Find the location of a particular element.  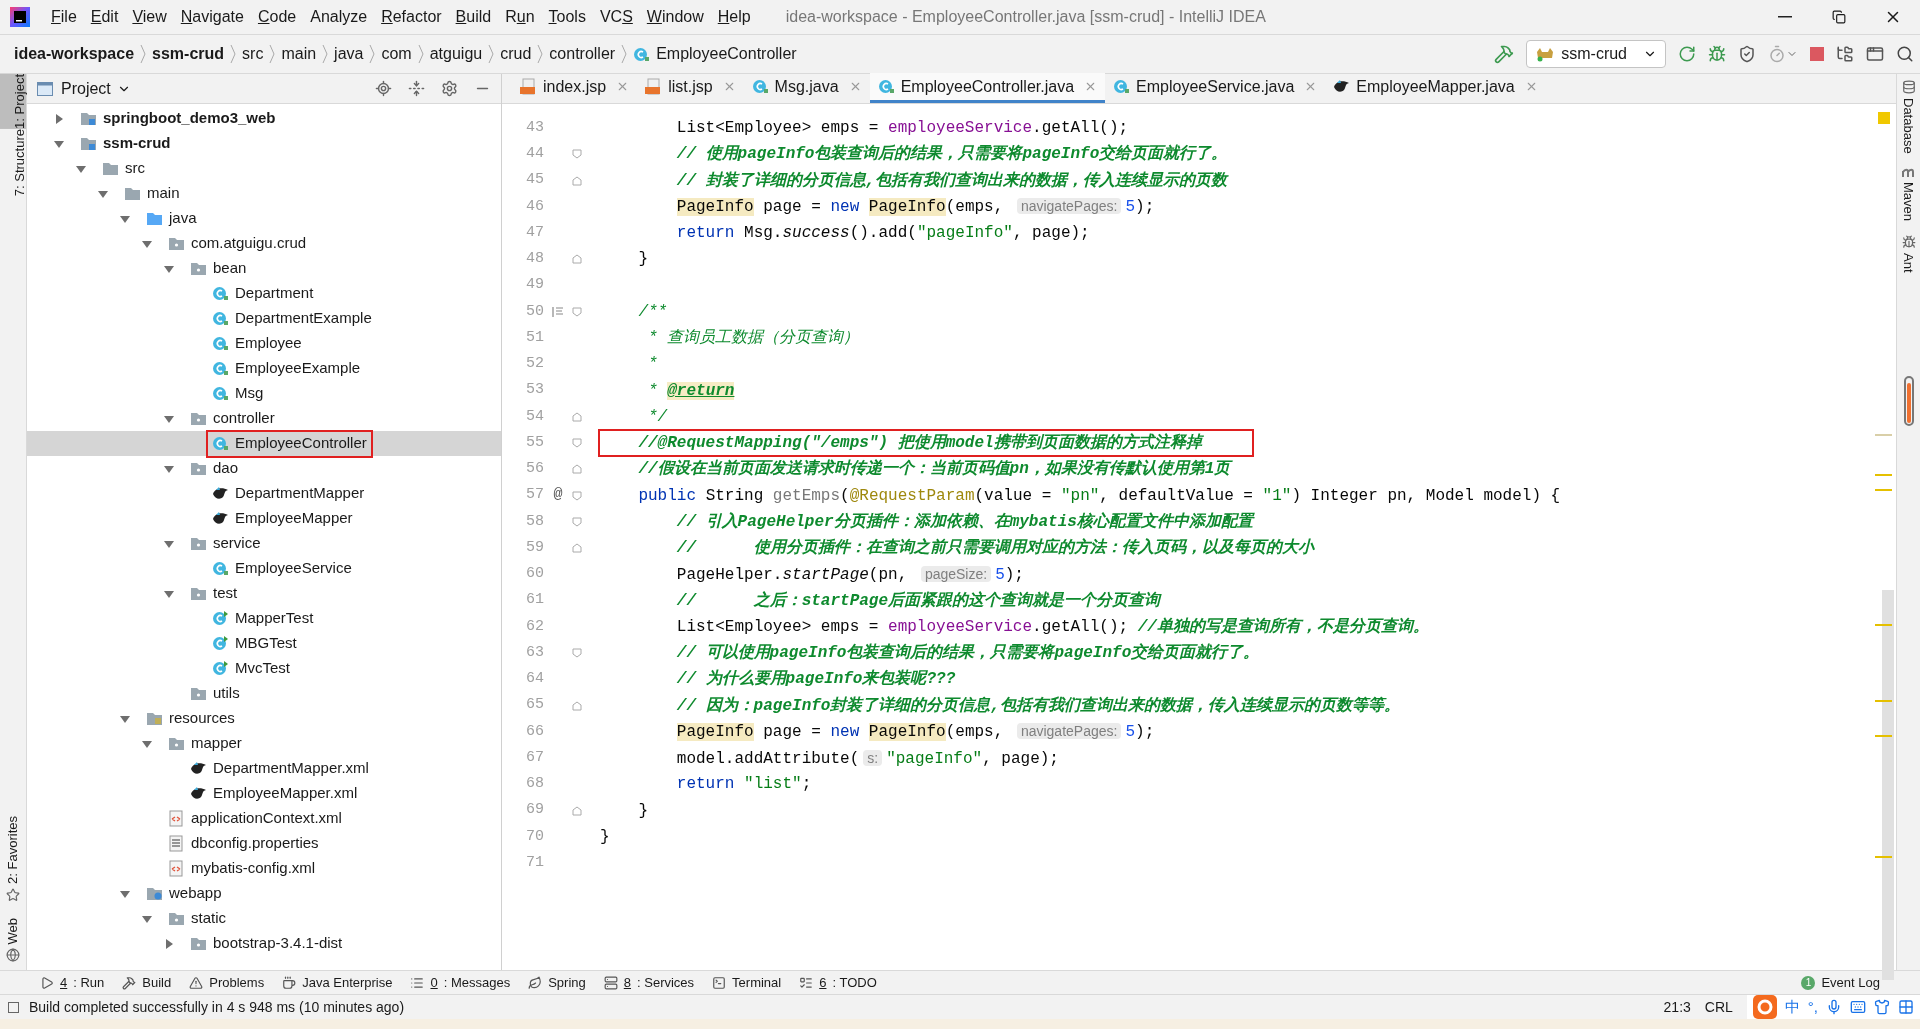

breadcrumb-item: crud is located at coordinates (516, 54).